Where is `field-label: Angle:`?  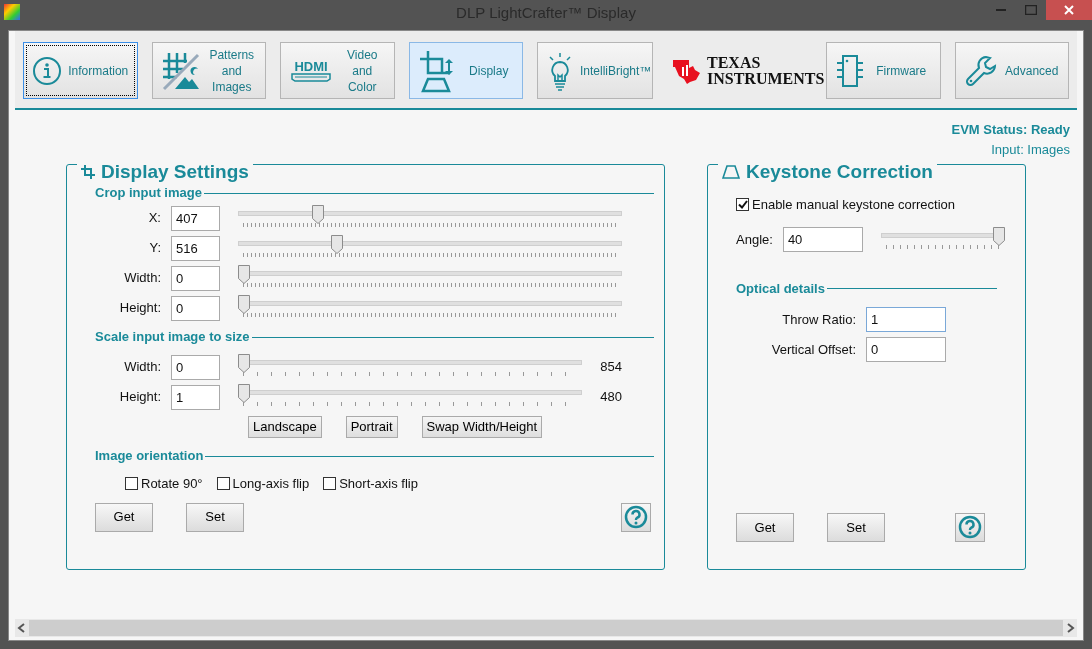
field-label: Angle: is located at coordinates (754, 240).